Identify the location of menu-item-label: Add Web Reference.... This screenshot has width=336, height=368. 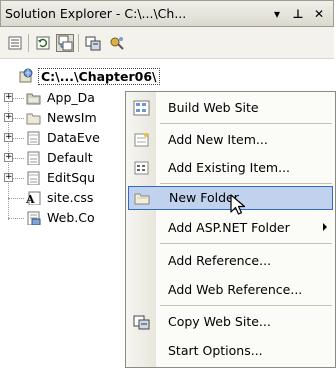
(235, 289).